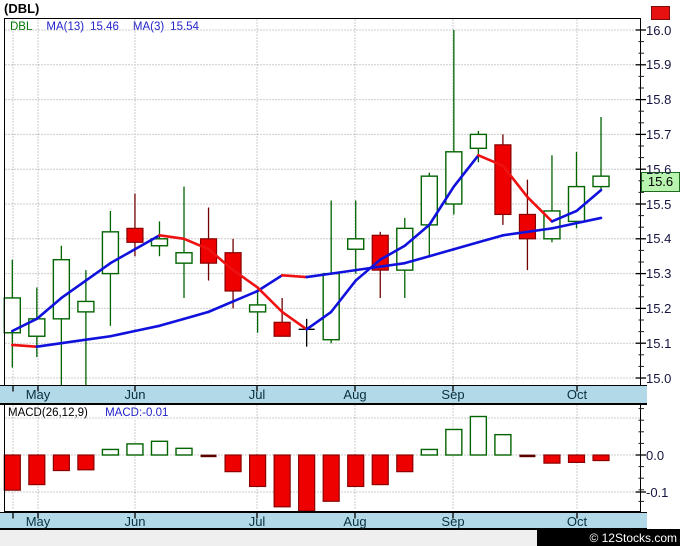 This screenshot has width=680, height=546. I want to click on price-ytick-label: 15.7, so click(659, 134).